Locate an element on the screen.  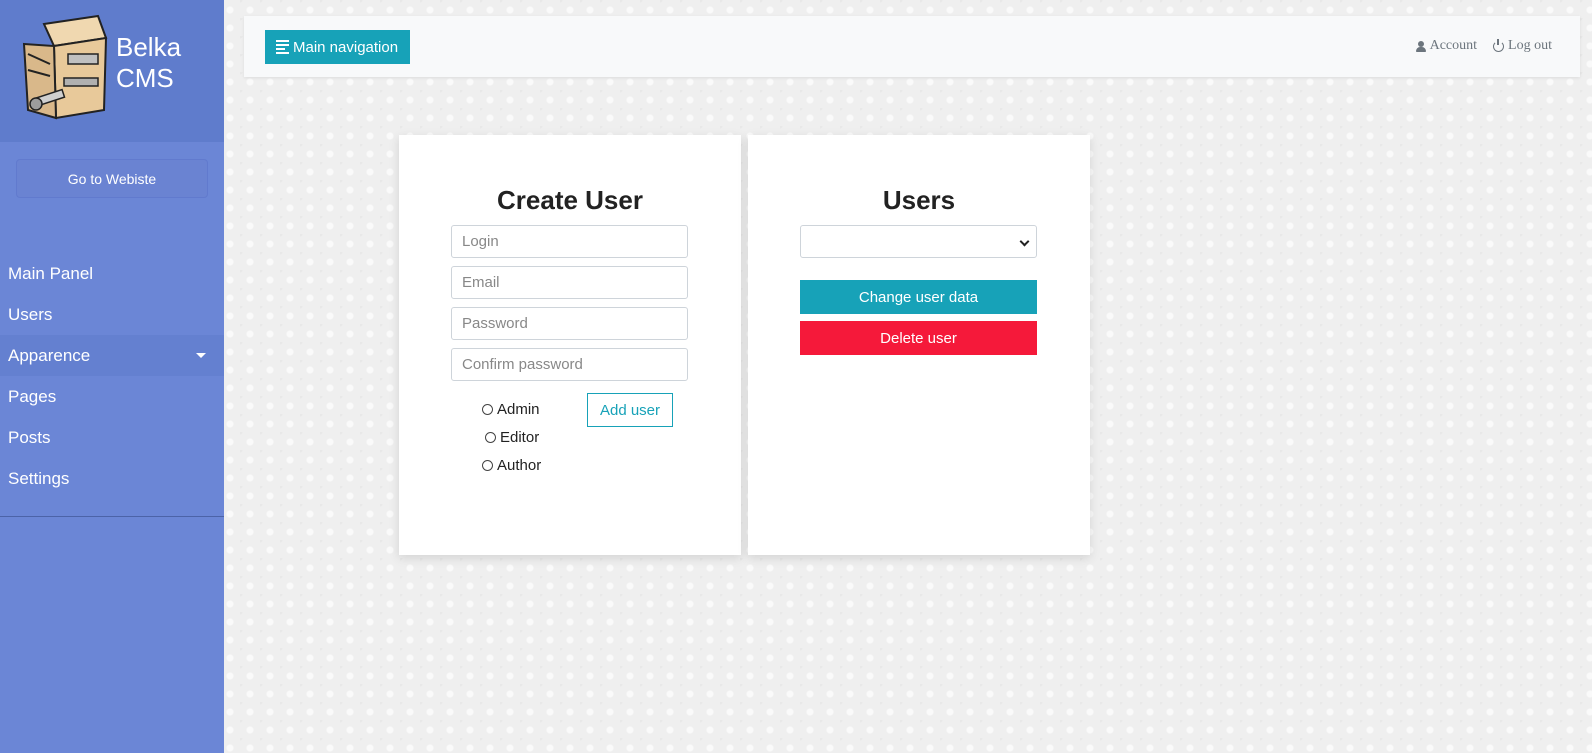
account-label: Account is located at coordinates (1453, 45).